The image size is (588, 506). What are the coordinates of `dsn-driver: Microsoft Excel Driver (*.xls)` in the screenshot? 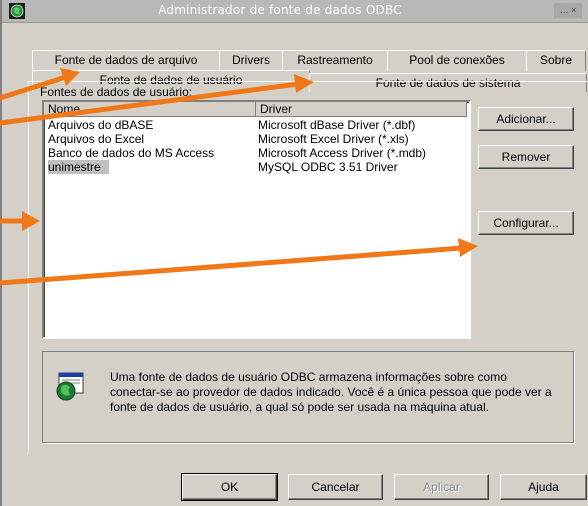 It's located at (333, 139).